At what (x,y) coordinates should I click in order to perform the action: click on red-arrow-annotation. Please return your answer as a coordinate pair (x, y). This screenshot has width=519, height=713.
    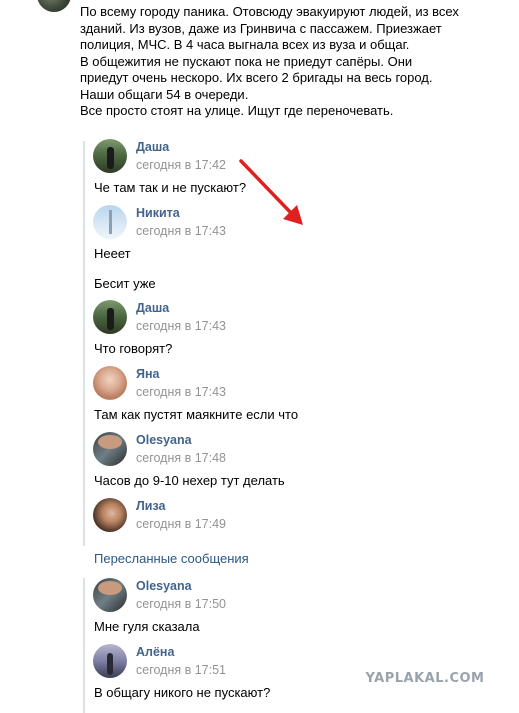
    Looking at the image, I should click on (271, 192).